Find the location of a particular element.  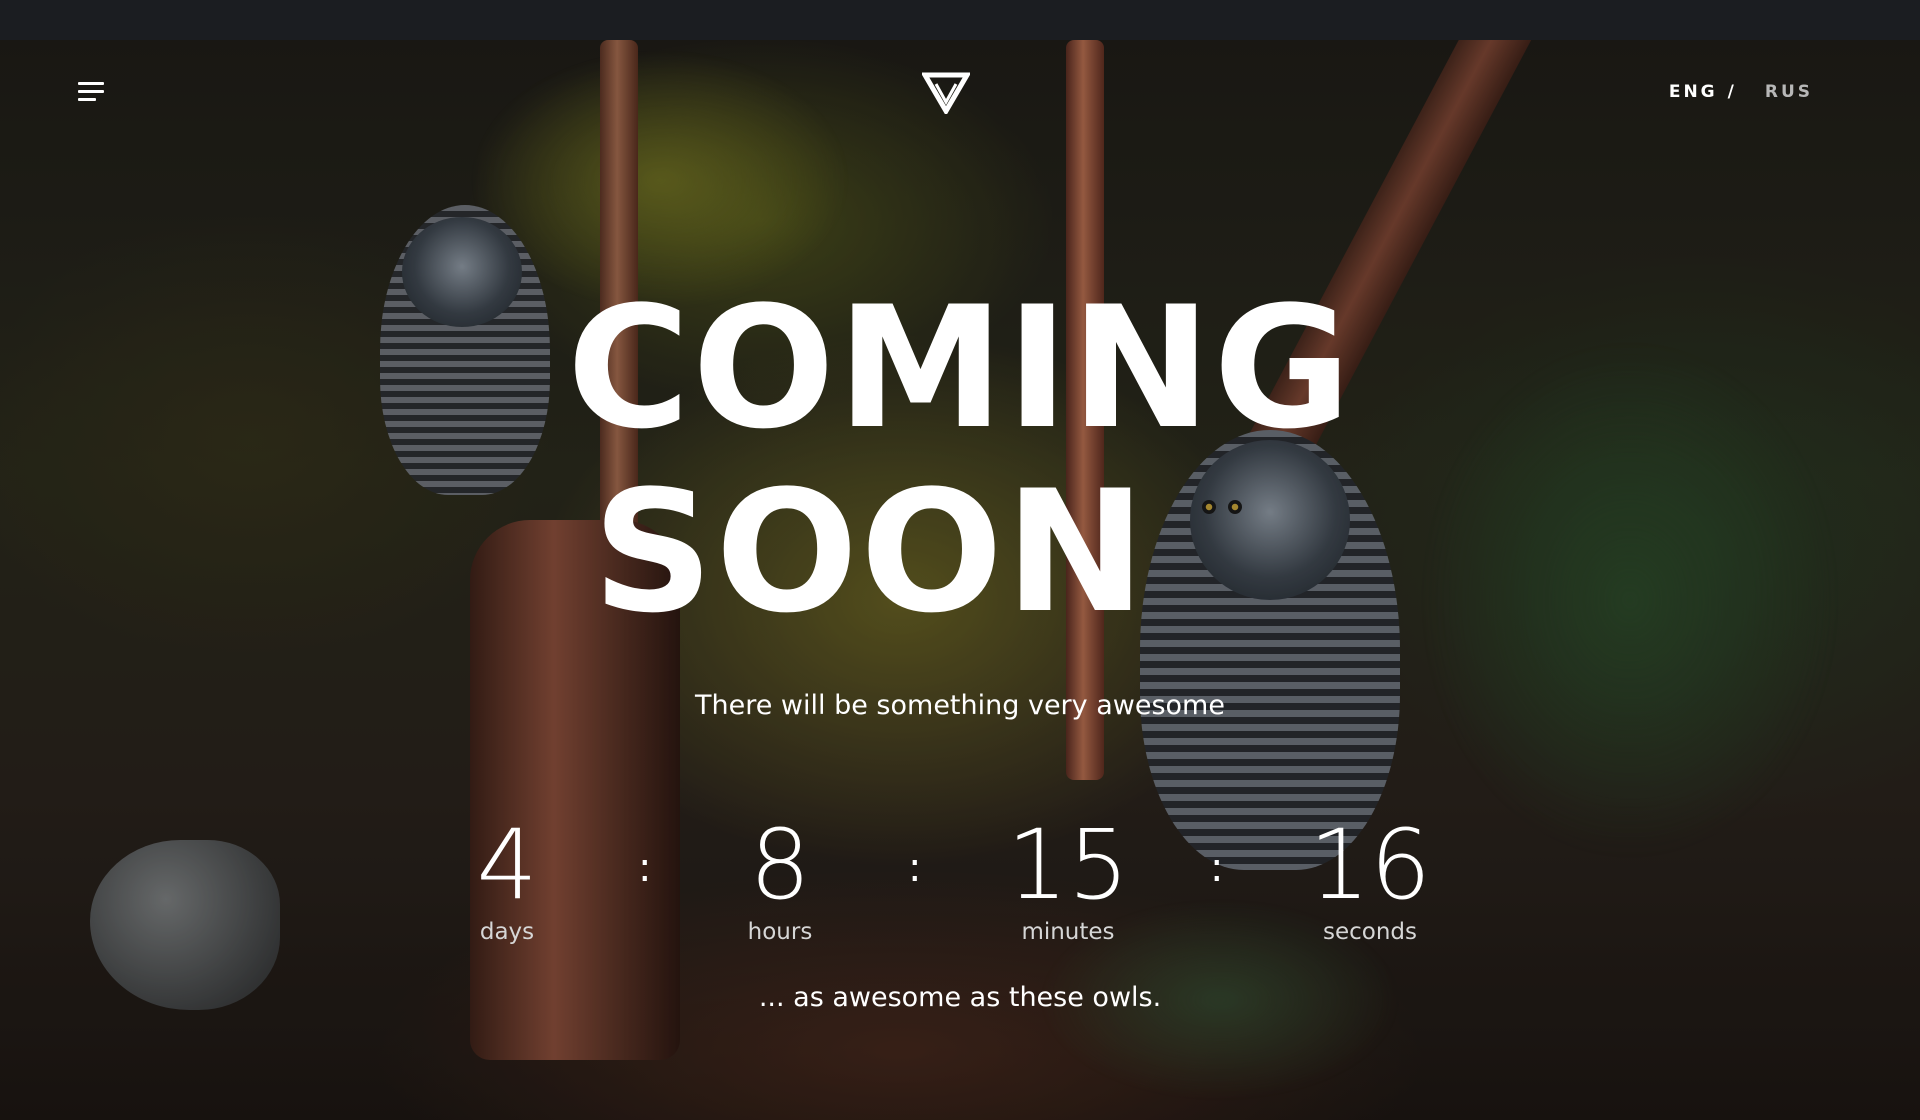

countdown-hours: 8 hours is located at coordinates (780, 880).